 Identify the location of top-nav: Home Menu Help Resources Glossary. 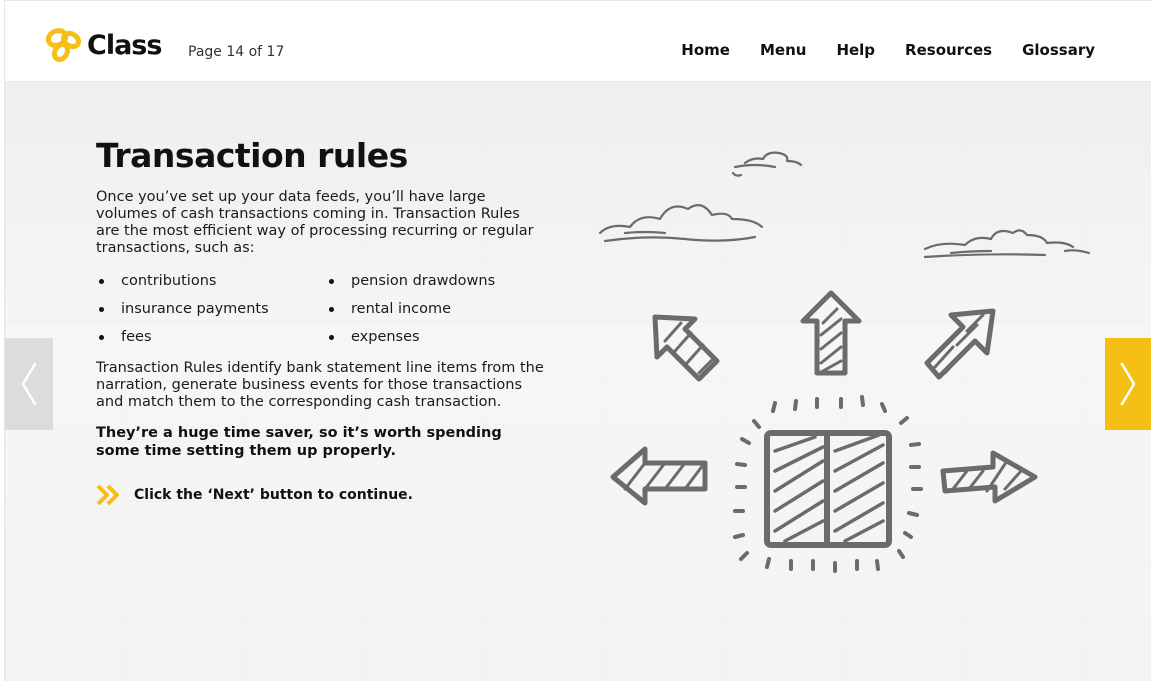
(873, 50).